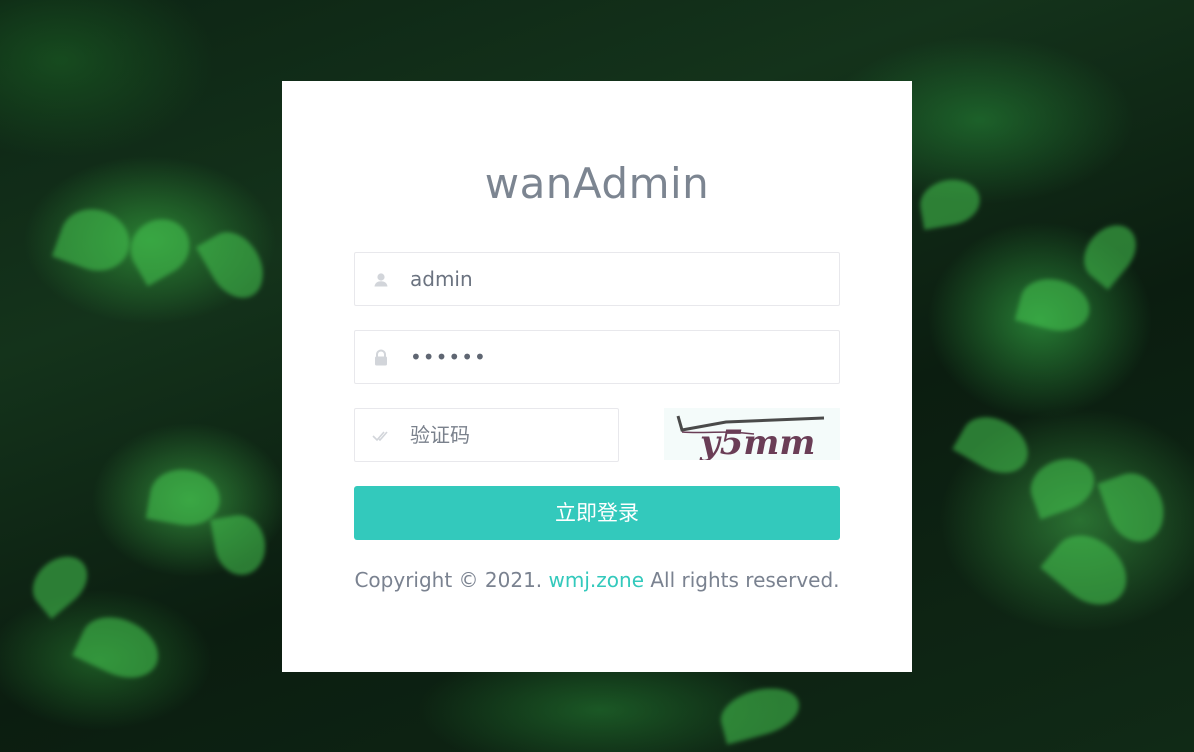 This screenshot has width=1194, height=752. I want to click on username-value: admin, so click(441, 279).